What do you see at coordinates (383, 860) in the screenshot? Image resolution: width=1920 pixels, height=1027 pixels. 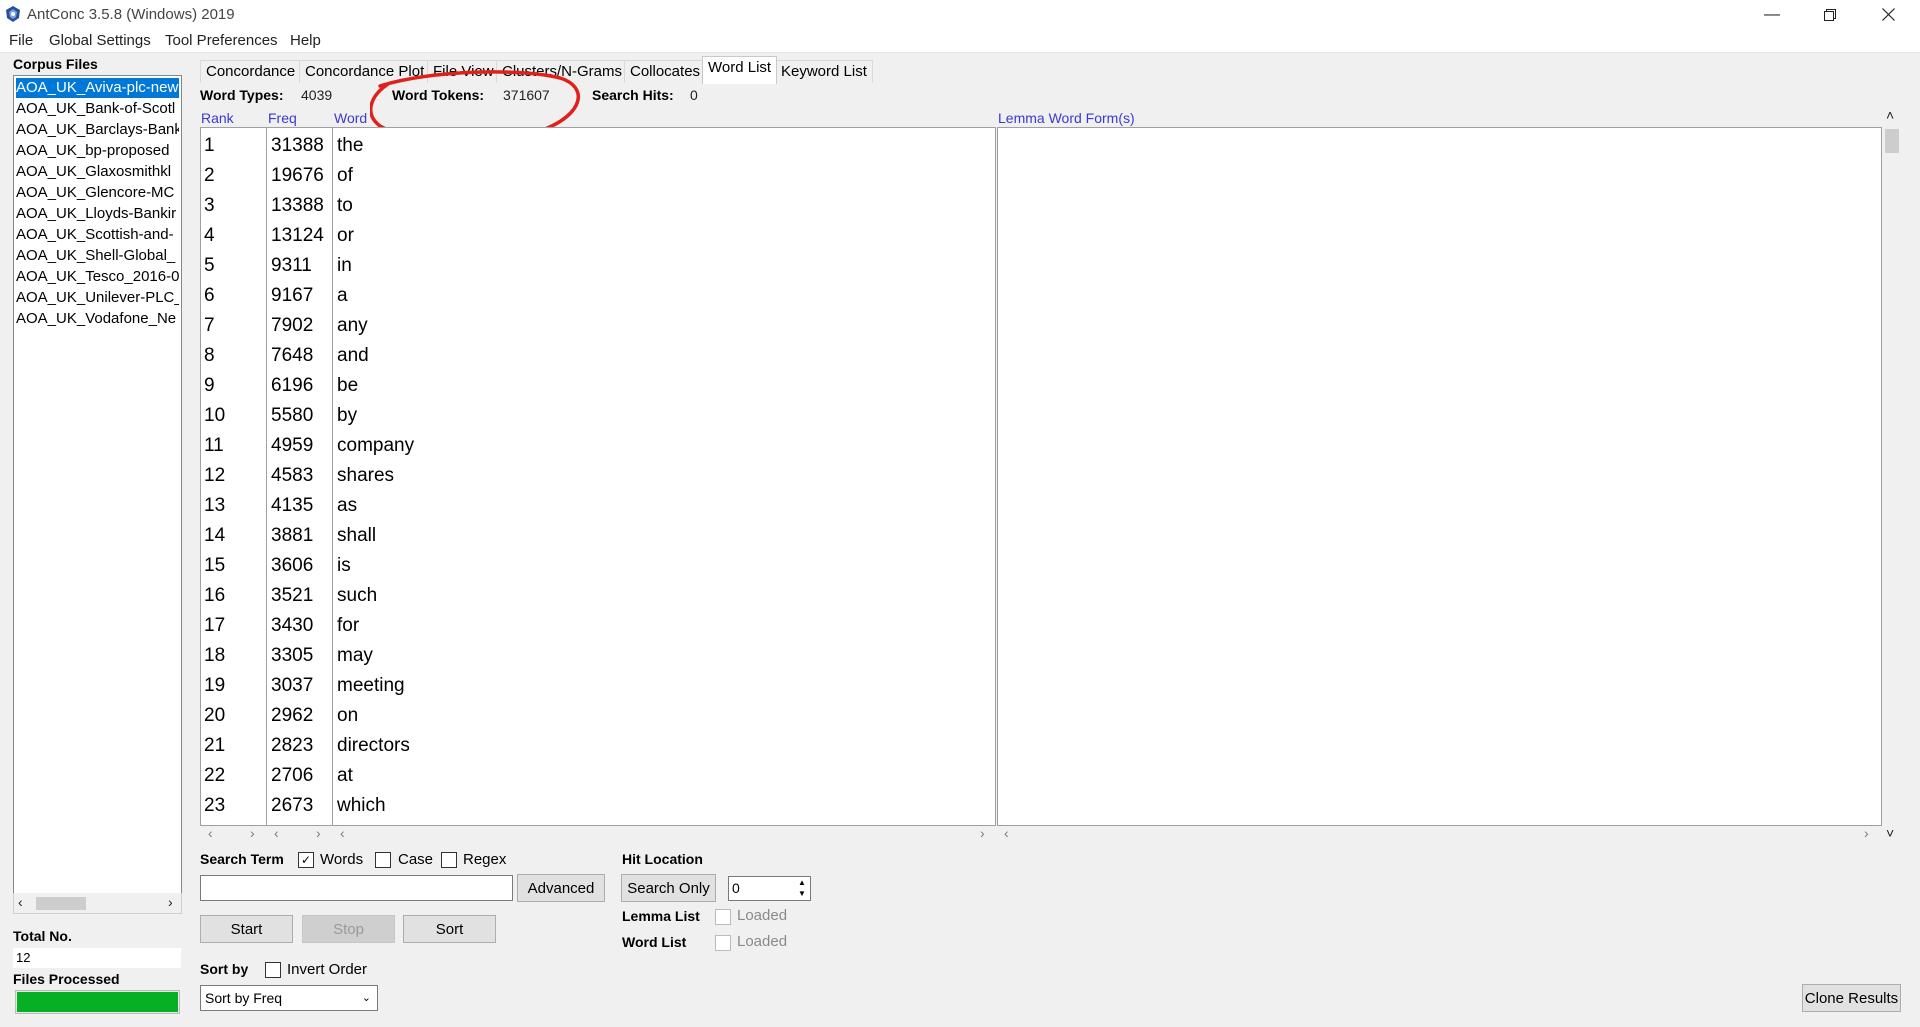 I see `case-checkbox` at bounding box center [383, 860].